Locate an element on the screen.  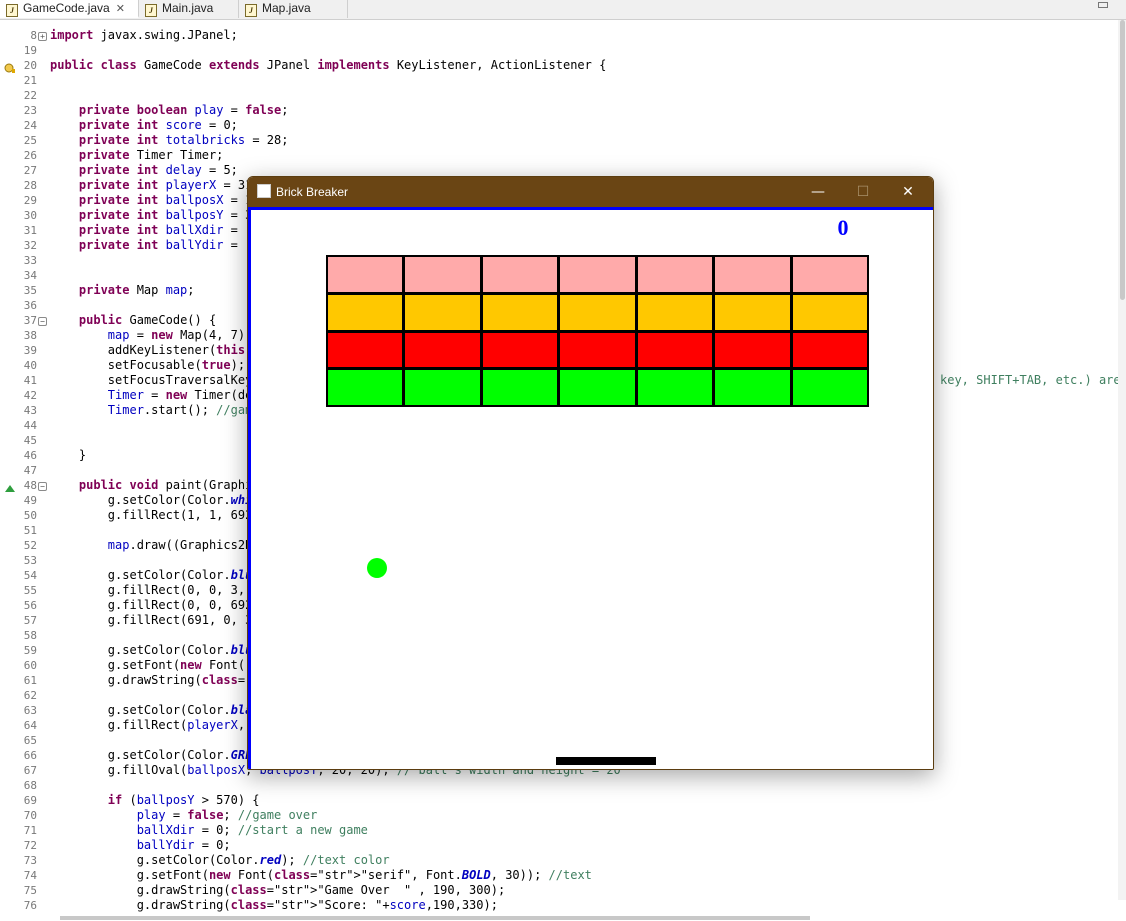
code-line: 69 if (ballposY > 570) { is located at coordinates (563, 800).